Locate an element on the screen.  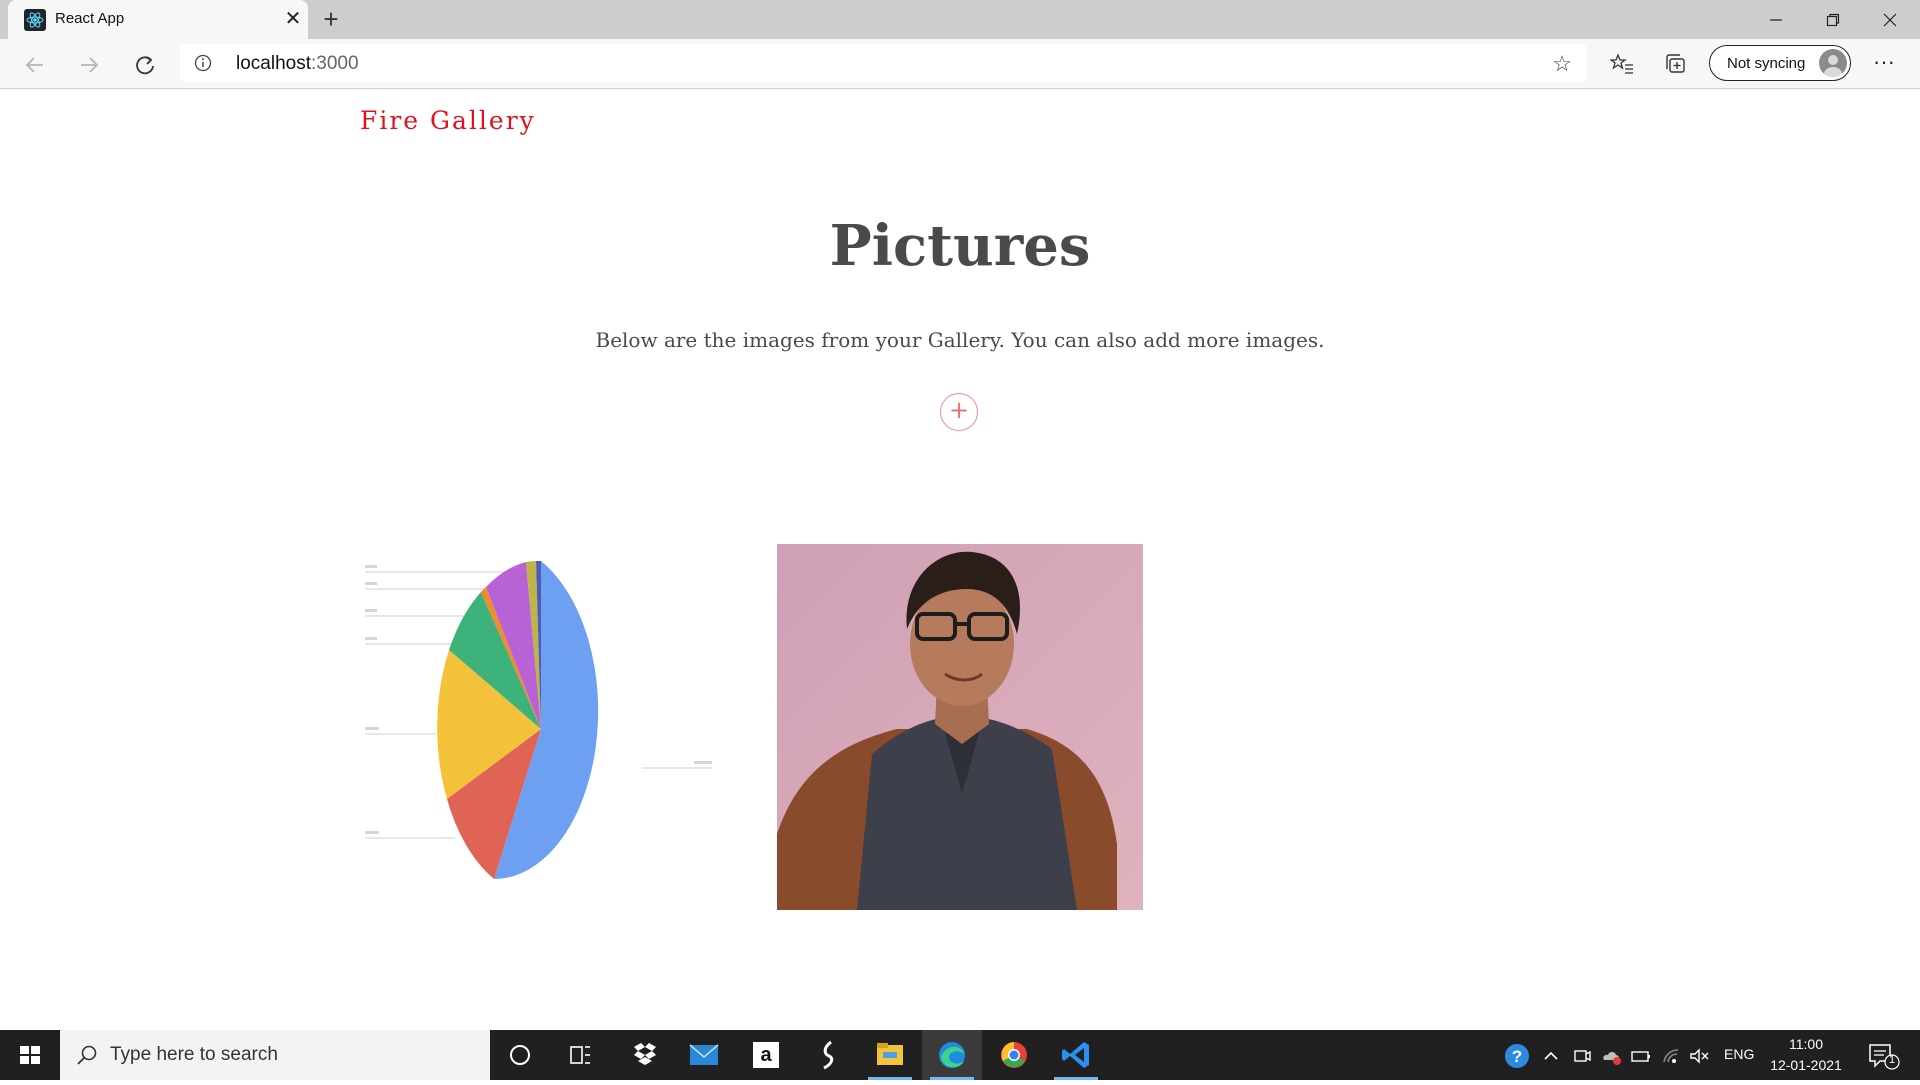
profile-sync-button: Not syncing is located at coordinates (1780, 63).